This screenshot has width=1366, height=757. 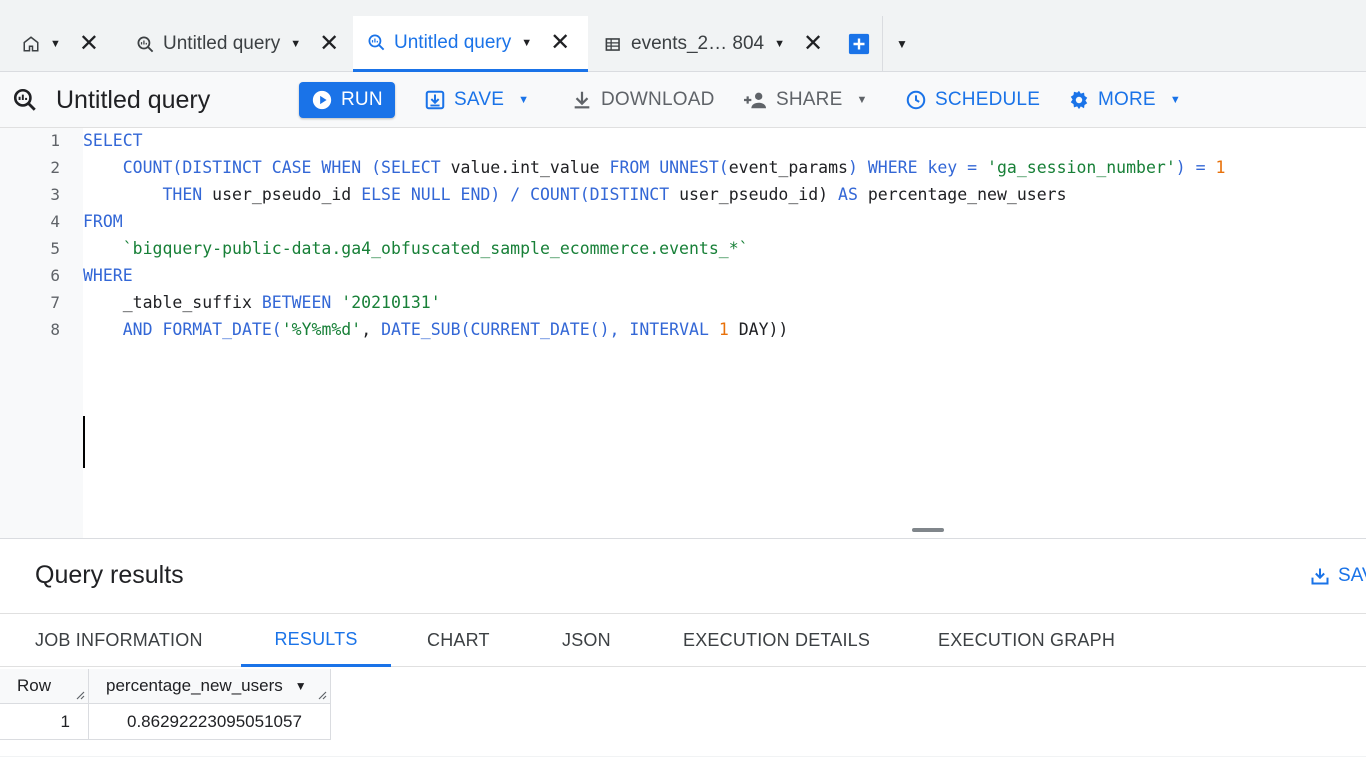 What do you see at coordinates (755, 100) in the screenshot?
I see `add-person-icon` at bounding box center [755, 100].